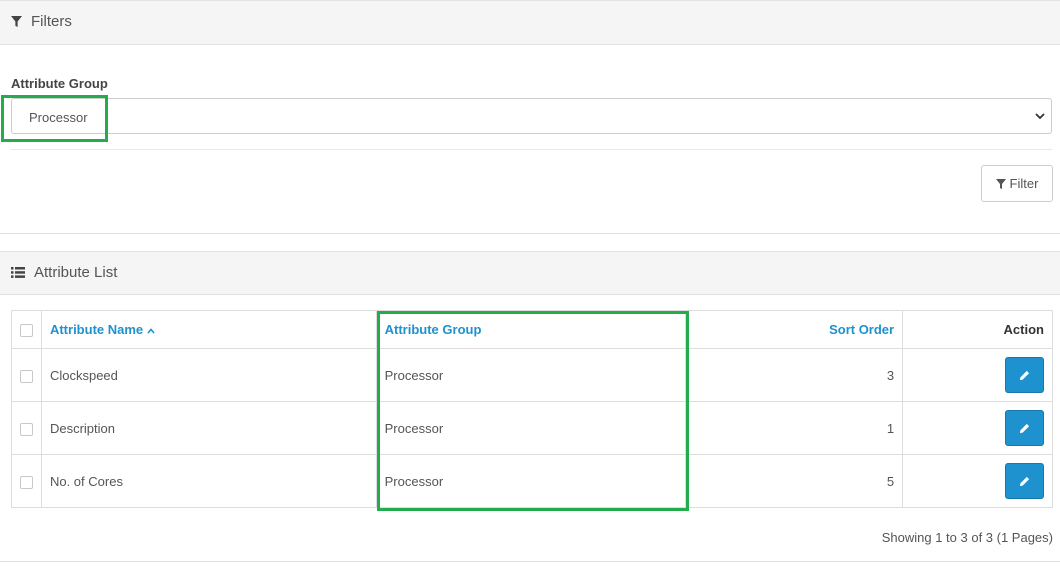 This screenshot has width=1060, height=570. What do you see at coordinates (794, 481) in the screenshot?
I see `sort-order-cell: 5` at bounding box center [794, 481].